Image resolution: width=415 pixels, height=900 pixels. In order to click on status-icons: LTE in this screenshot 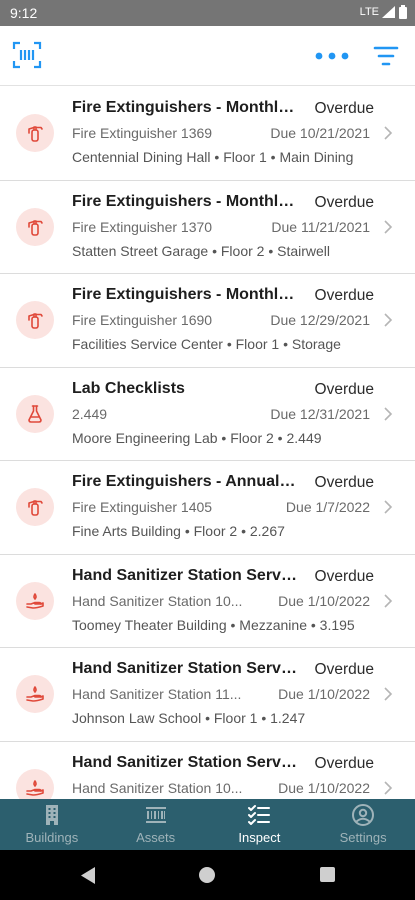, I will do `click(383, 12)`.